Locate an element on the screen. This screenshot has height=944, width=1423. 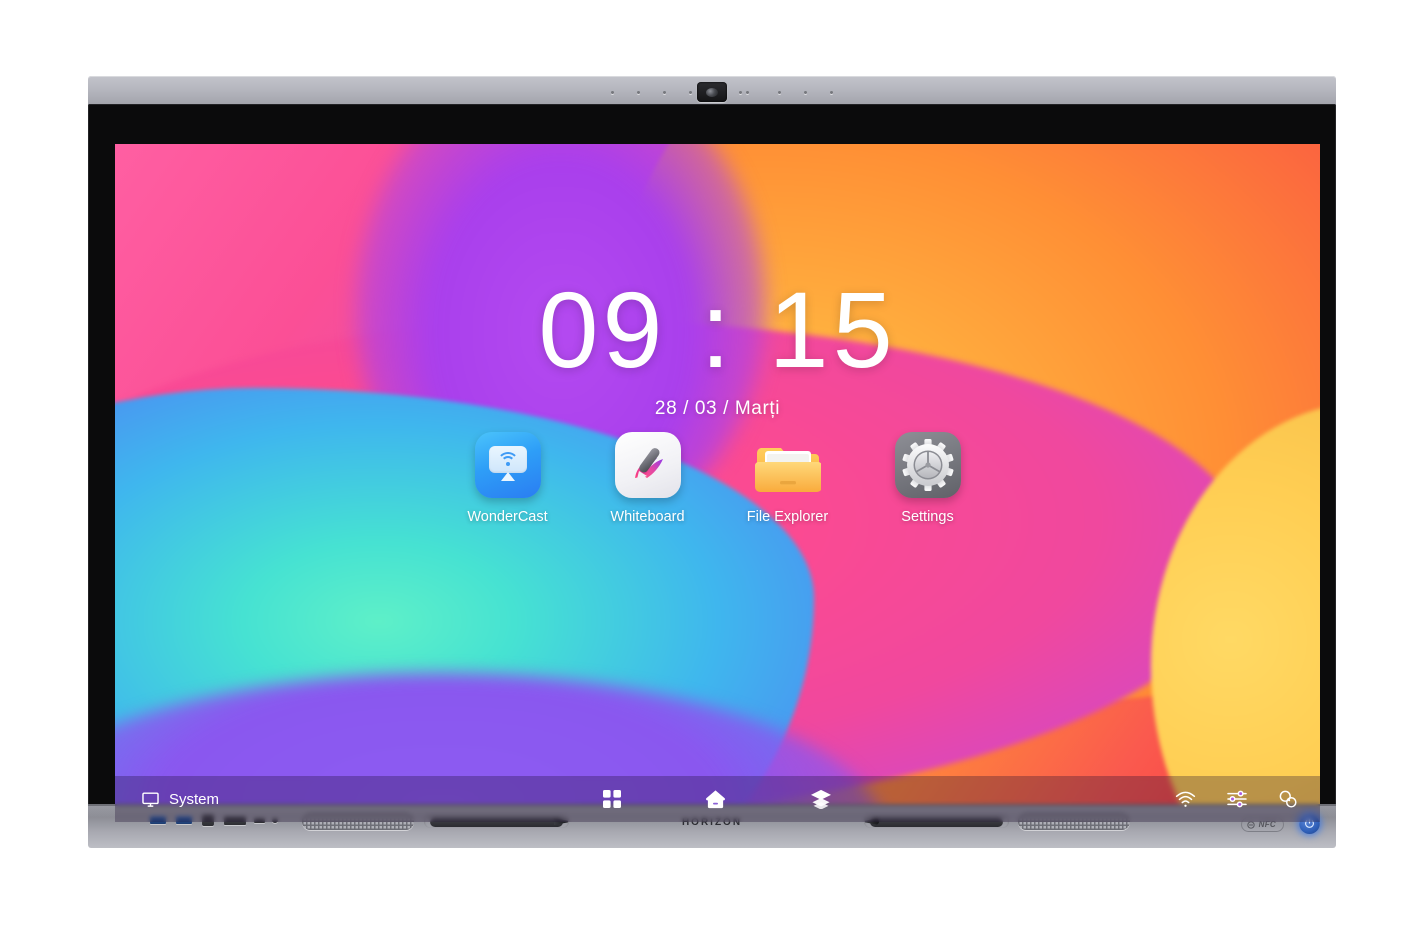
app-label: Whiteboard is located at coordinates (647, 517).